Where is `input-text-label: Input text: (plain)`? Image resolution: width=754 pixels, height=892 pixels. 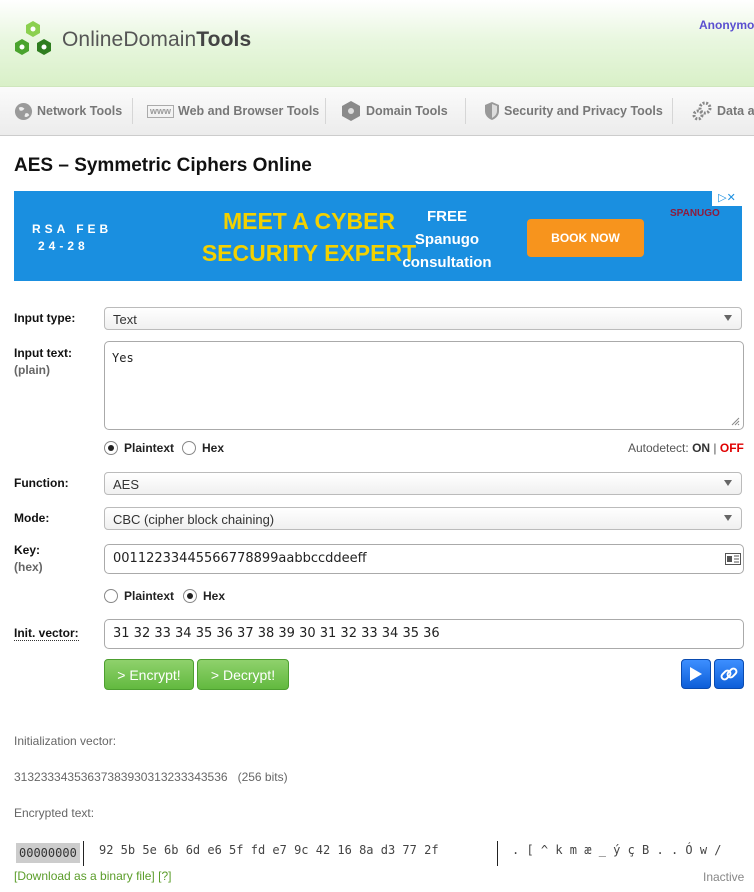 input-text-label: Input text: (plain) is located at coordinates (43, 361).